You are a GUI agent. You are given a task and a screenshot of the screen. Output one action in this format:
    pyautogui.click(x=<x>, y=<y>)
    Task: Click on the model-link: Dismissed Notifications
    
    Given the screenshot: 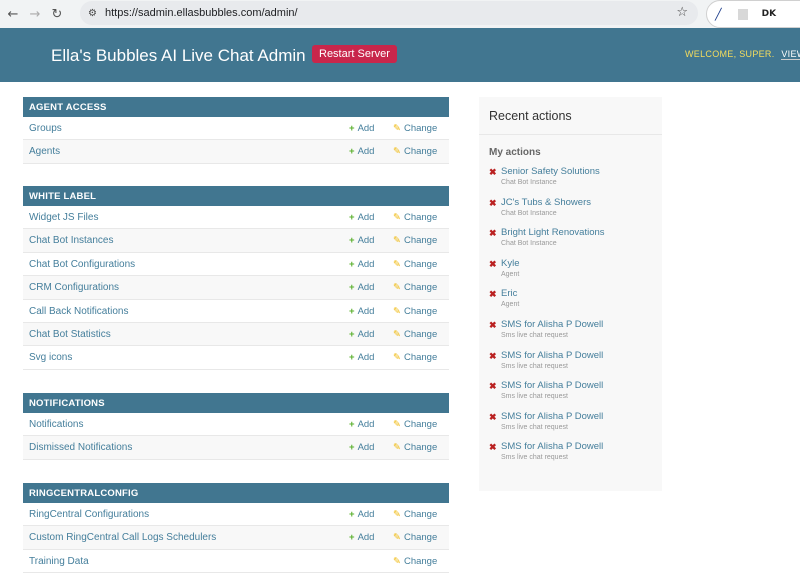 What is the action you would take?
    pyautogui.click(x=80, y=447)
    